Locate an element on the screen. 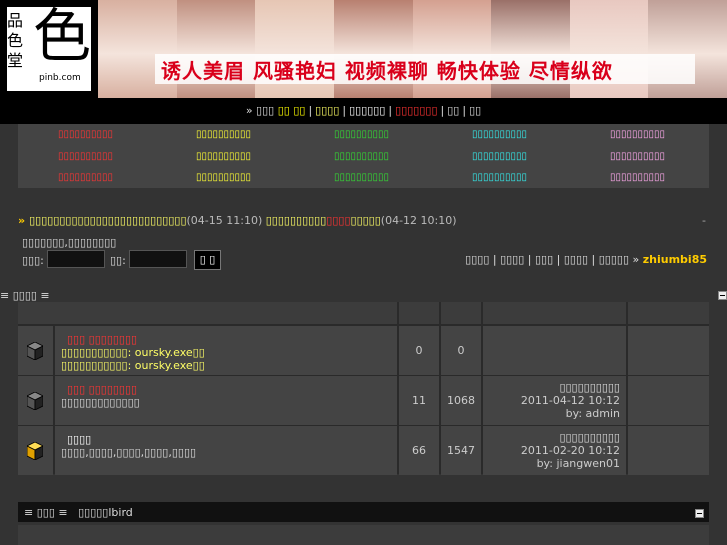 The height and width of the screenshot is (545, 727). banner-slogan: 诱人美眉 风骚艳妇 视频裸聊 畅快体验 尽情纵欲 is located at coordinates (425, 69).